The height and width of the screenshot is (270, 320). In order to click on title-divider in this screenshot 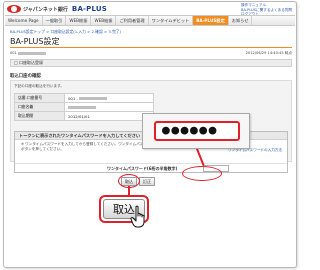, I will do `click(151, 47)`.